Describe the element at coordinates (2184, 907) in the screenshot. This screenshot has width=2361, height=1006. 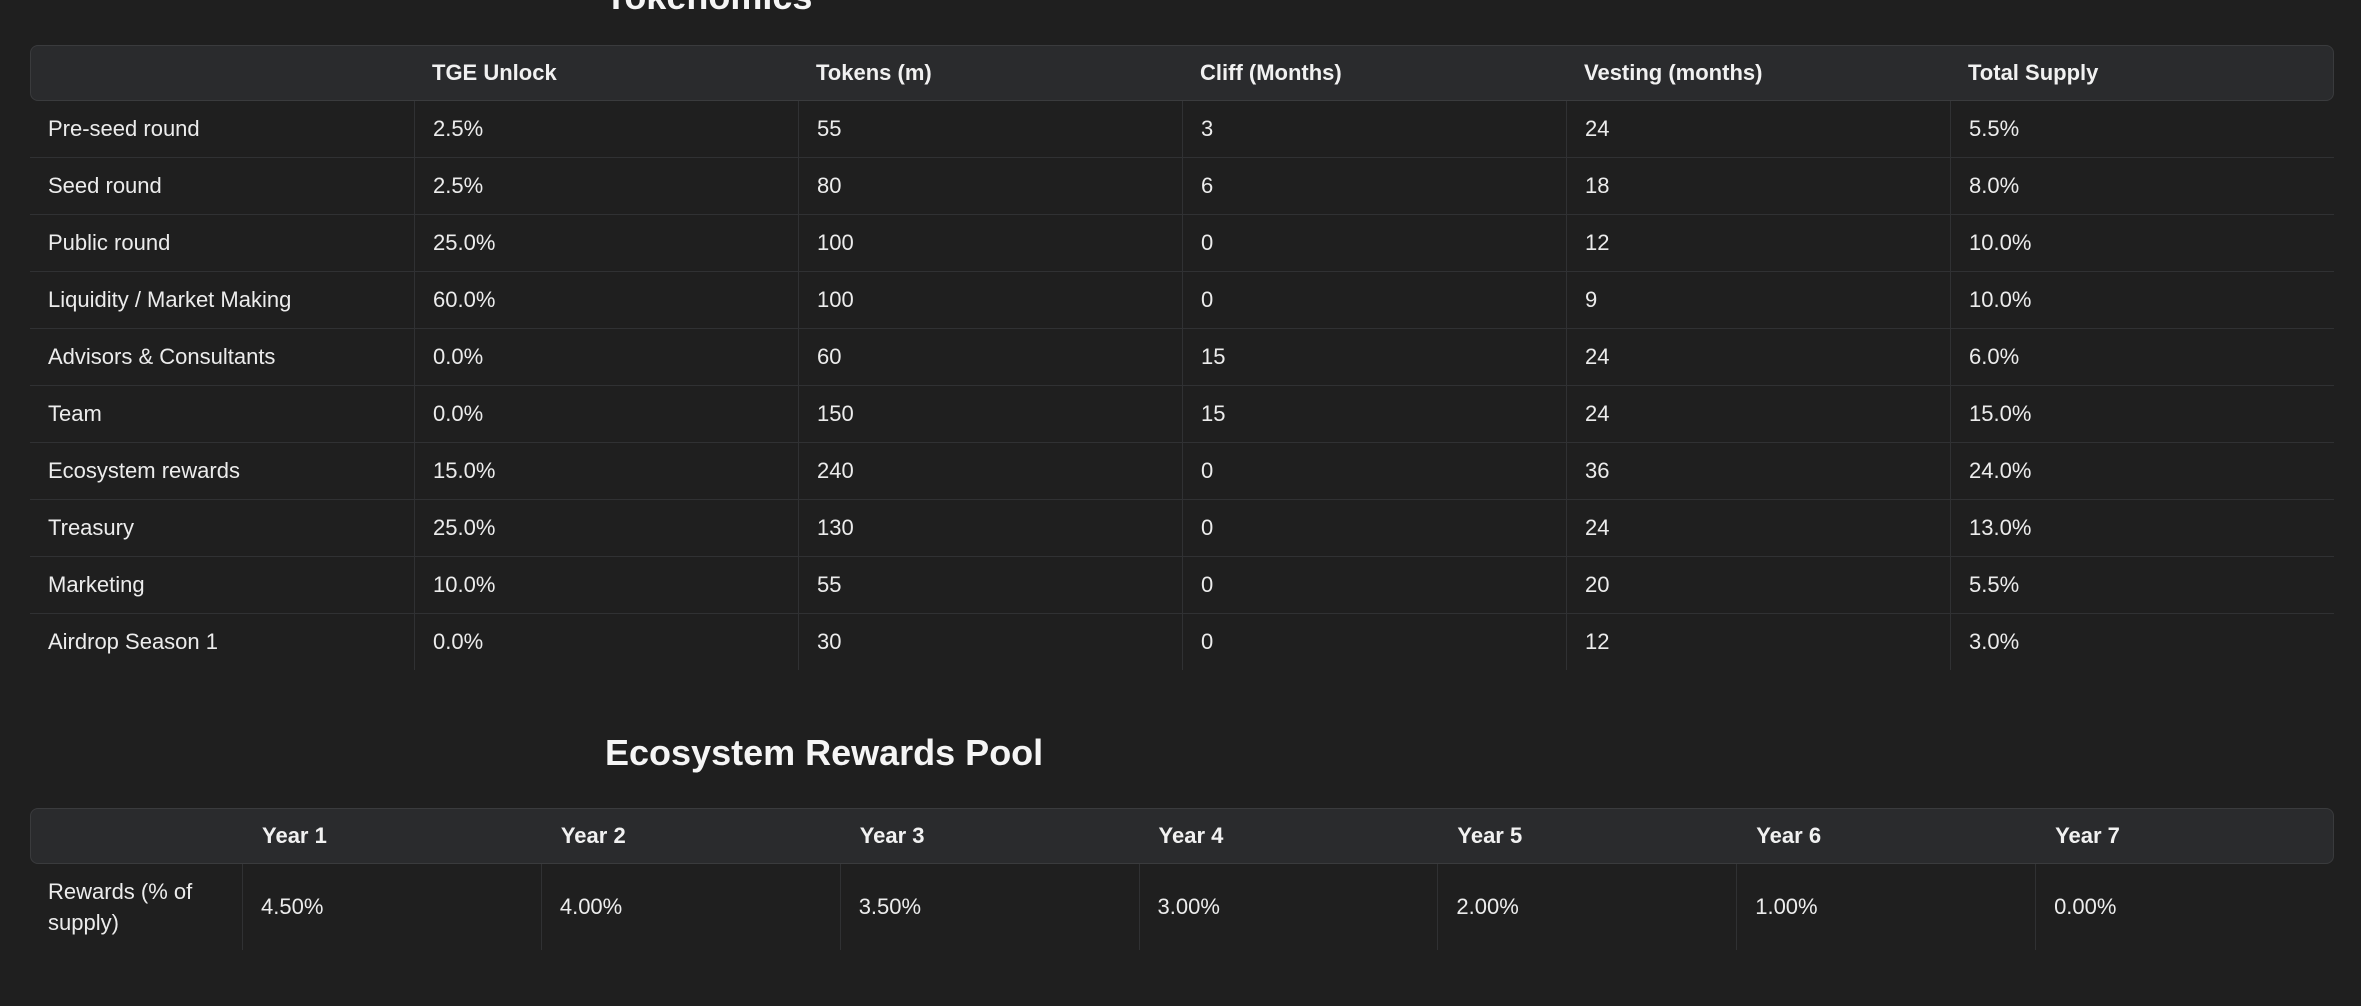
I see `table-cell: 0.00%` at that location.